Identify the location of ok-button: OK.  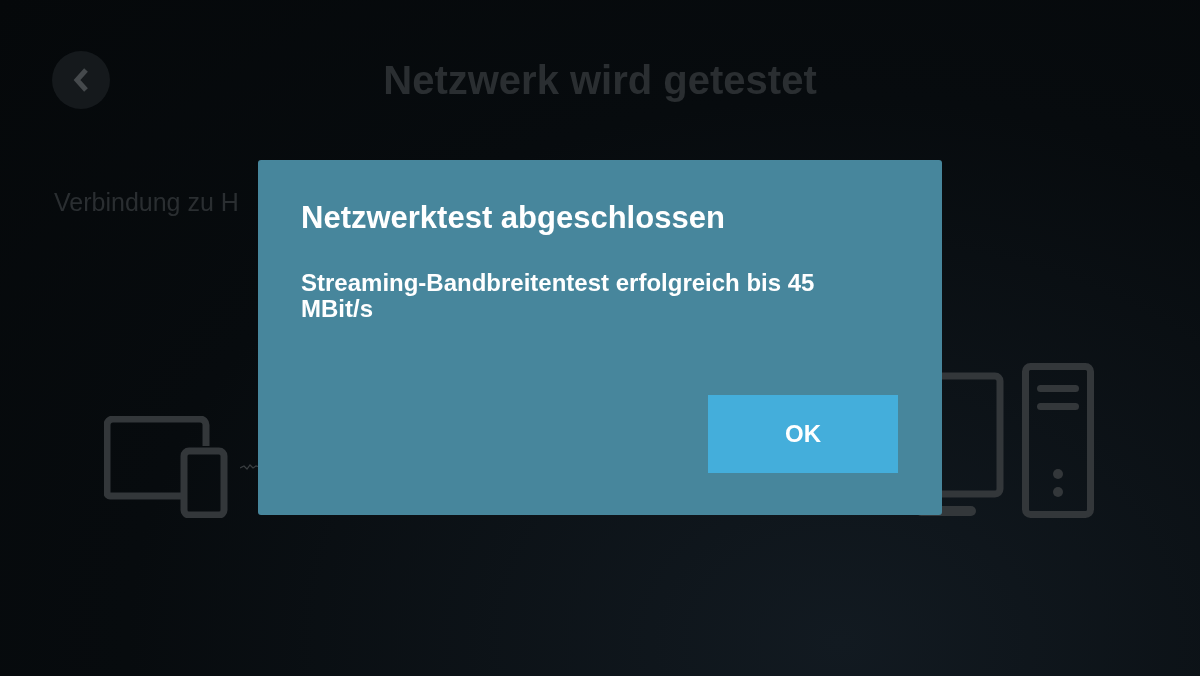
(803, 434).